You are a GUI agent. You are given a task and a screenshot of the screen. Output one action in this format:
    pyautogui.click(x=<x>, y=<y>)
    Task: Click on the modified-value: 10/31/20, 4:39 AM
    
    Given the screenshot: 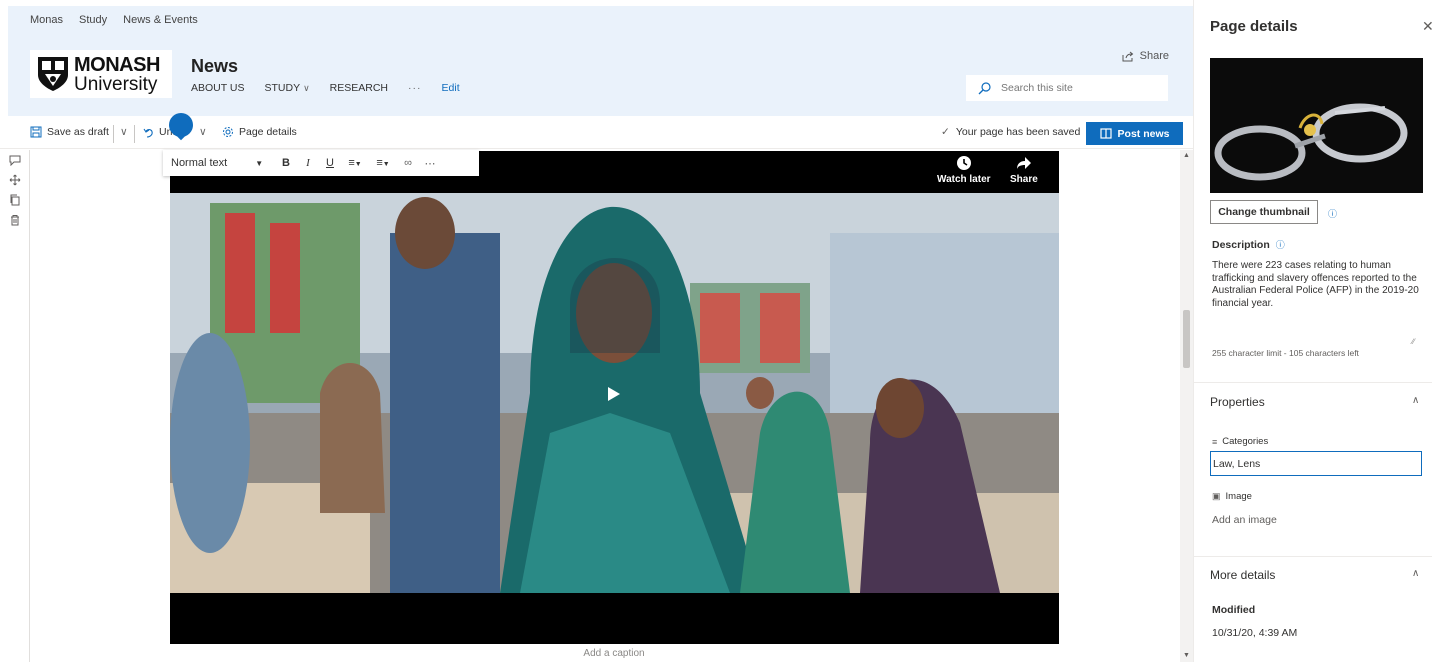 What is the action you would take?
    pyautogui.click(x=1255, y=633)
    